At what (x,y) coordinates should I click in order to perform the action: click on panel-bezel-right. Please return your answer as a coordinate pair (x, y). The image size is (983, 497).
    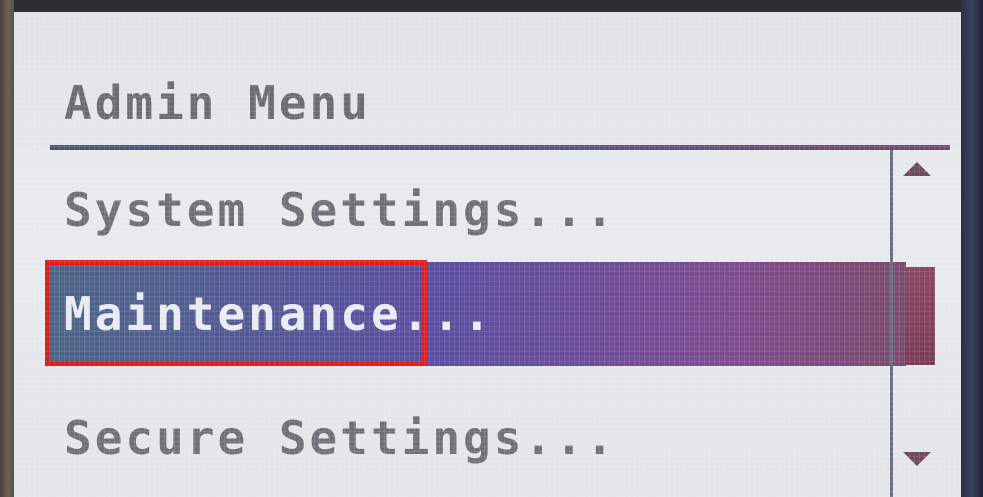
    Looking at the image, I should click on (972, 248).